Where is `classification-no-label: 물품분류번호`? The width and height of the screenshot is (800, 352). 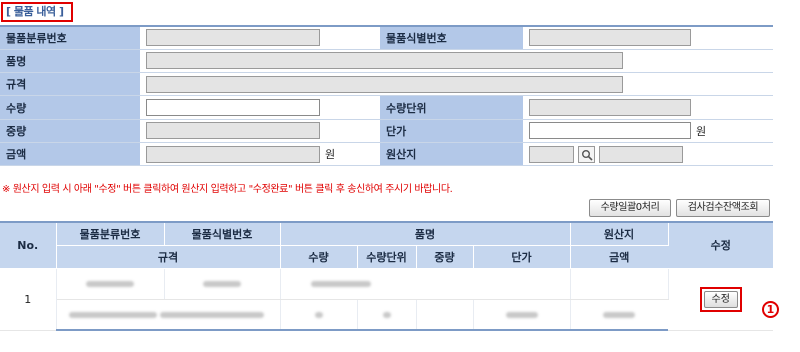
classification-no-label: 물품분류번호 is located at coordinates (70, 38).